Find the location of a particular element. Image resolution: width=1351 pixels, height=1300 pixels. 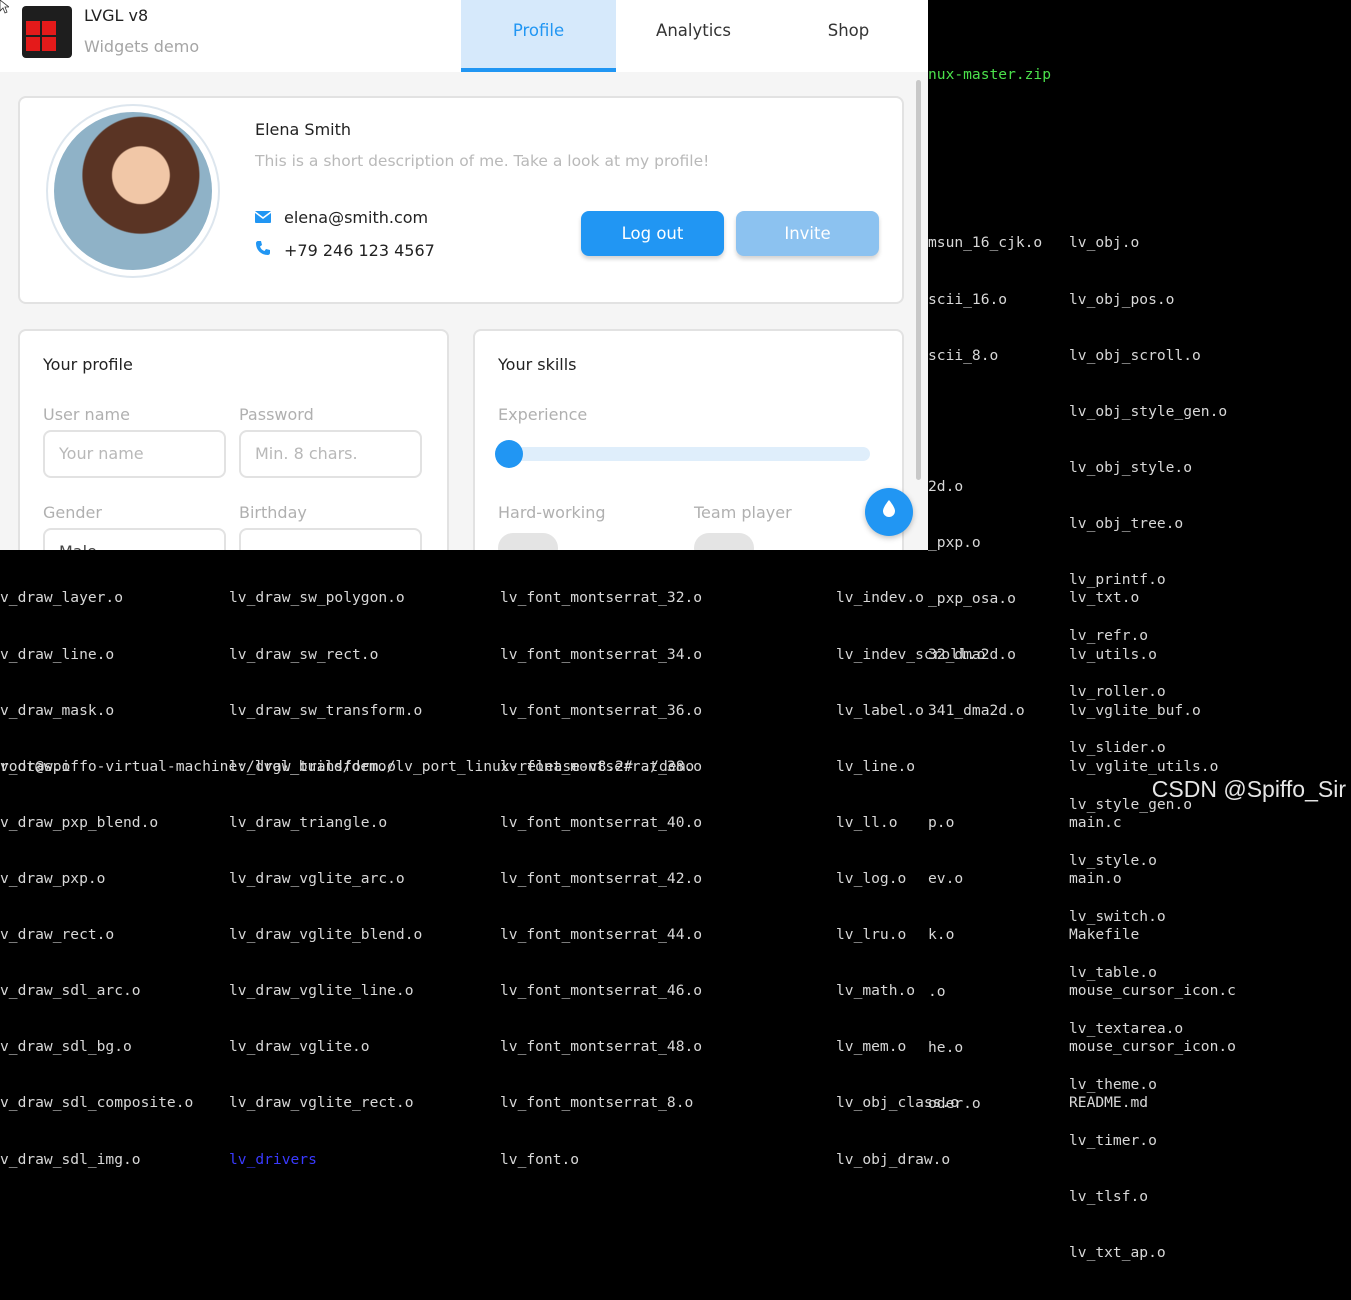

terminal-entry: lv_txt.o is located at coordinates (1104, 598).